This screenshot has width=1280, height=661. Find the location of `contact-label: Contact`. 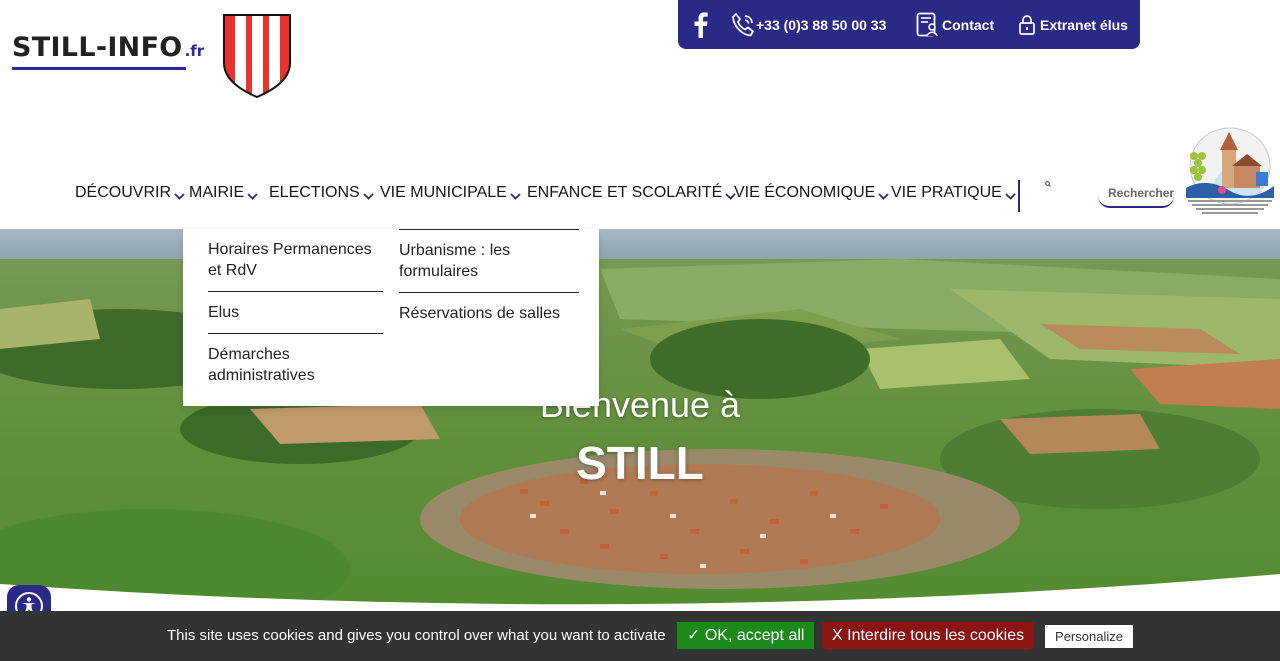

contact-label: Contact is located at coordinates (968, 24).